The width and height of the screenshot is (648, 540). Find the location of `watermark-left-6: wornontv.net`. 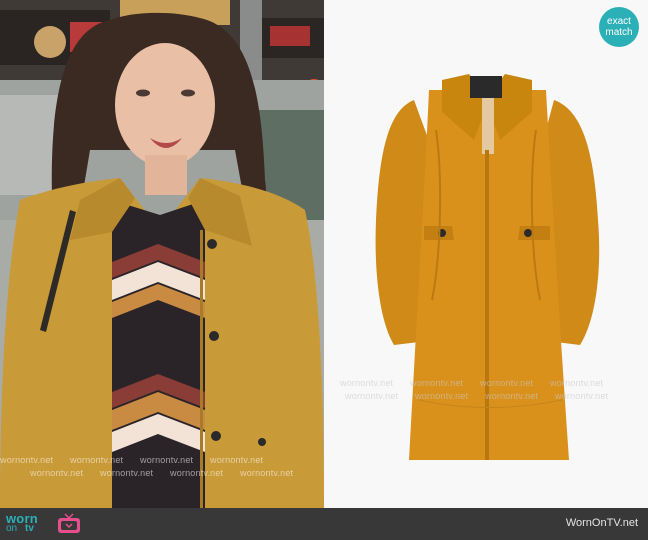

watermark-left-6: wornontv.net is located at coordinates (127, 473).